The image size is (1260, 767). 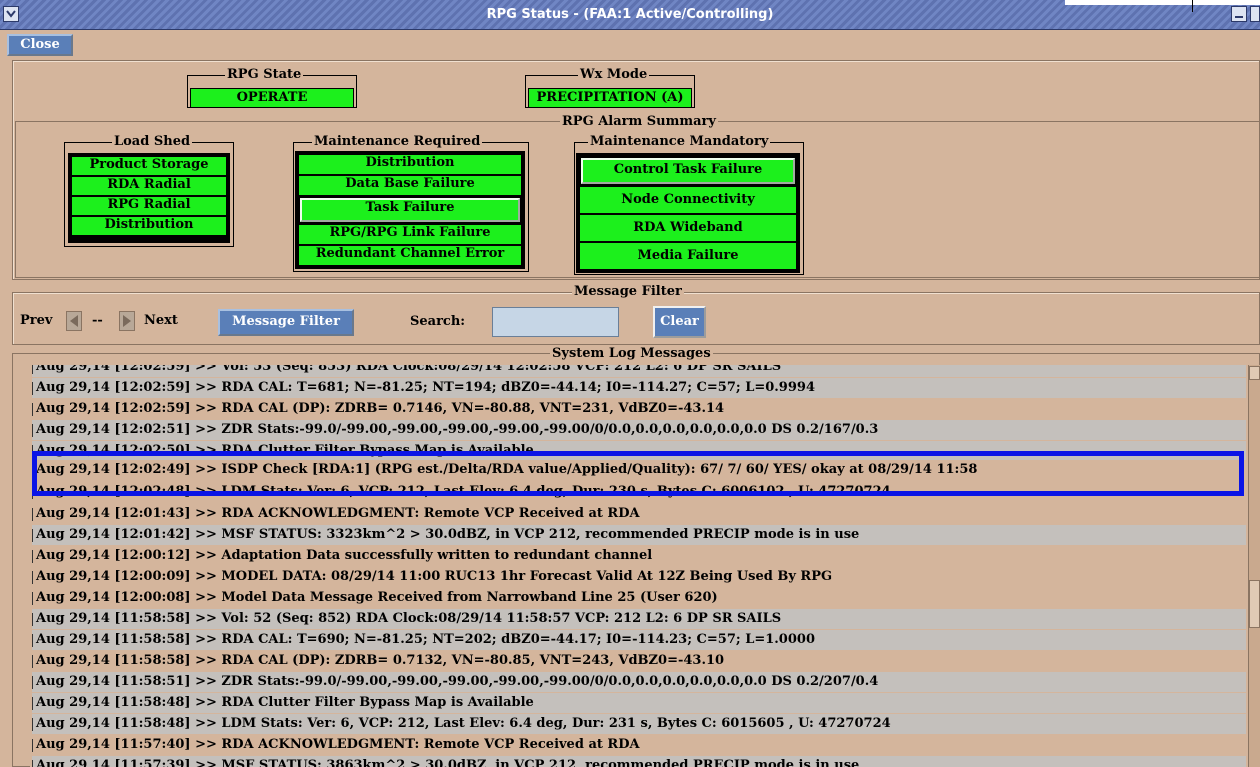 I want to click on message-filter-button: Message Filter, so click(x=286, y=322).